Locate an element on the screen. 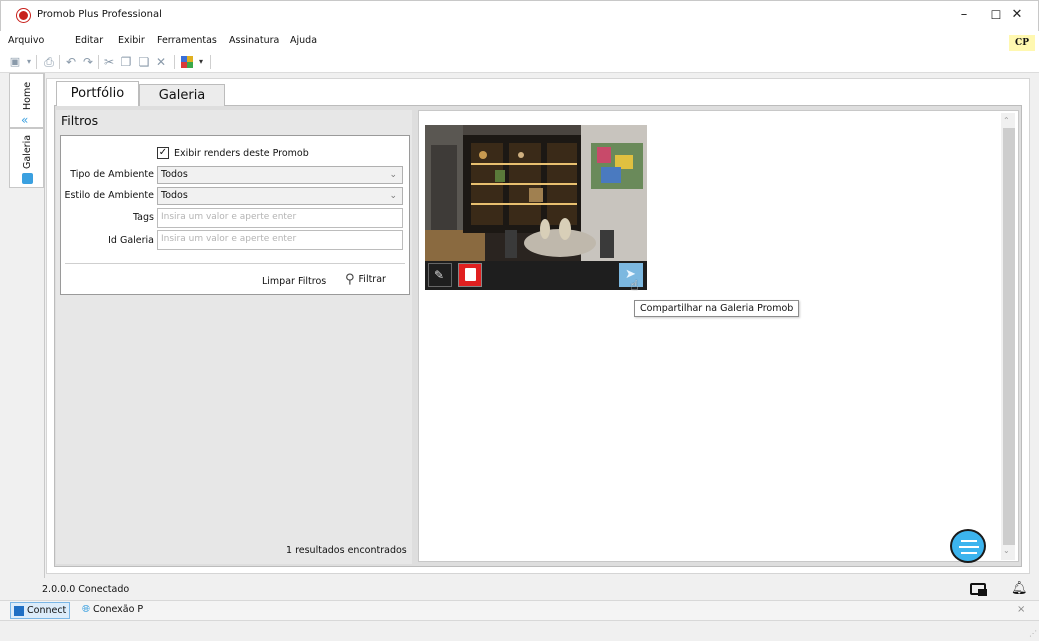  side-tab-home: Home « is located at coordinates (26, 100).